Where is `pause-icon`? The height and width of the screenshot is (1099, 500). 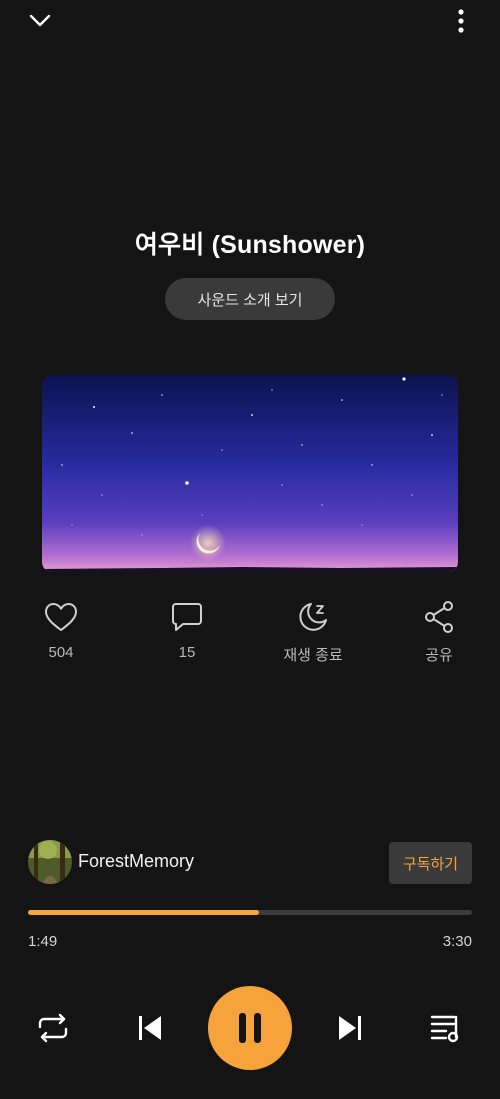 pause-icon is located at coordinates (250, 1028).